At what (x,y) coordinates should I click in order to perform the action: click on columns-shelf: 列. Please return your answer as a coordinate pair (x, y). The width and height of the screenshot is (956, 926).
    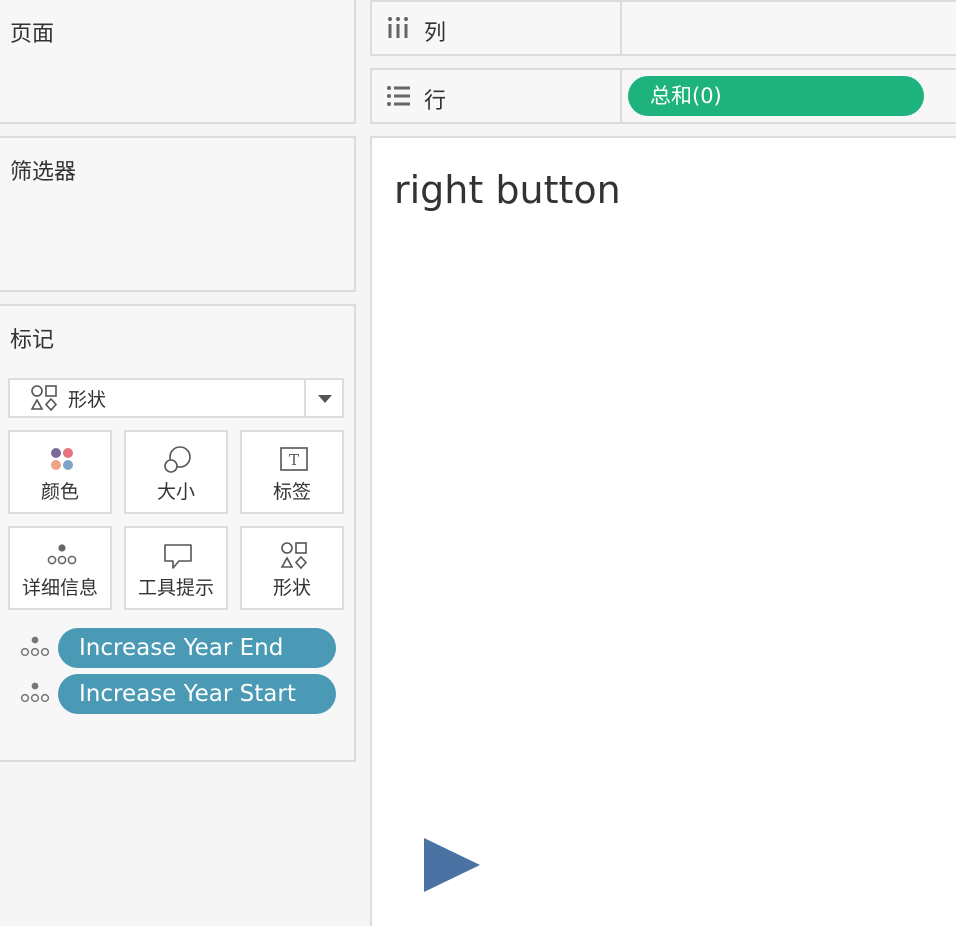
    Looking at the image, I should click on (663, 28).